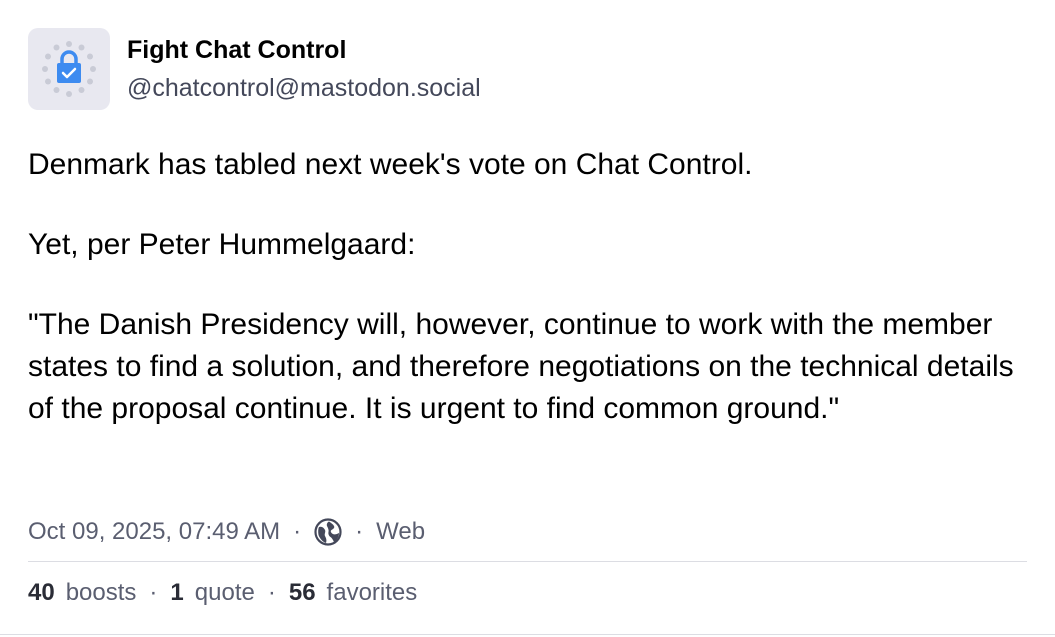 The image size is (1055, 637). What do you see at coordinates (328, 532) in the screenshot?
I see `globe-icon` at bounding box center [328, 532].